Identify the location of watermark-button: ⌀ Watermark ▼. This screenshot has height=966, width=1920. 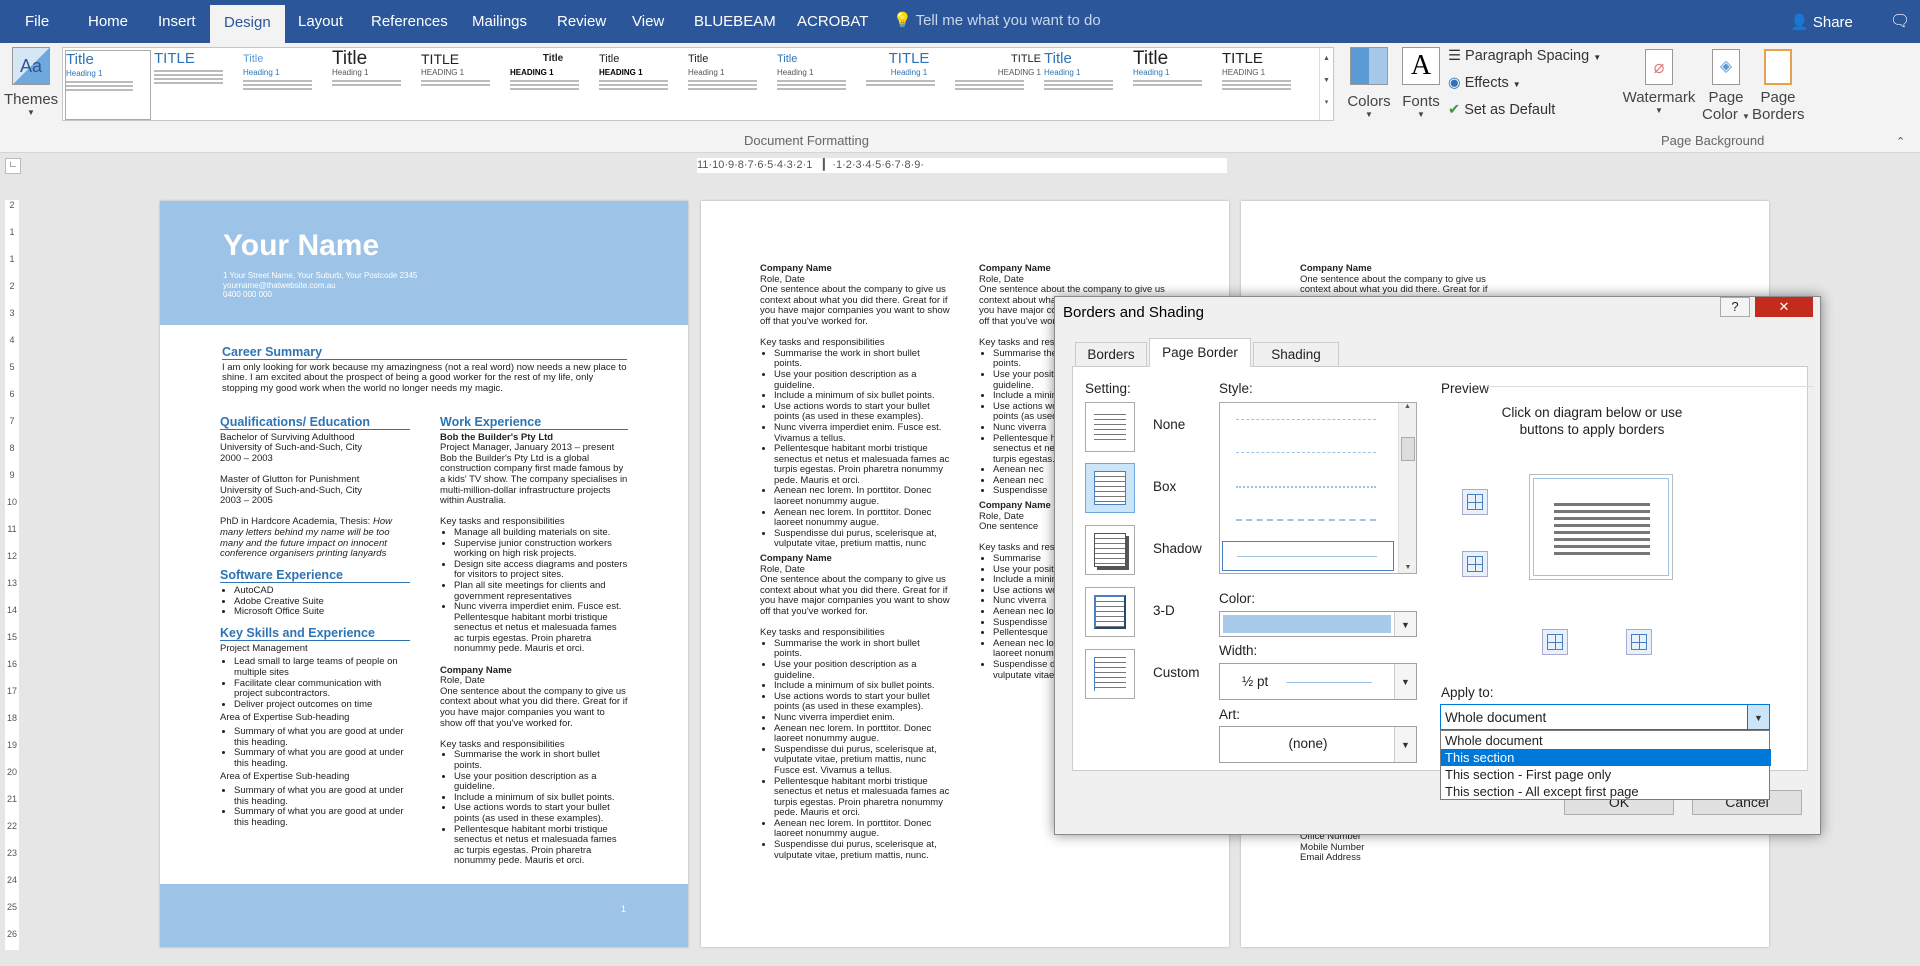
(1659, 79).